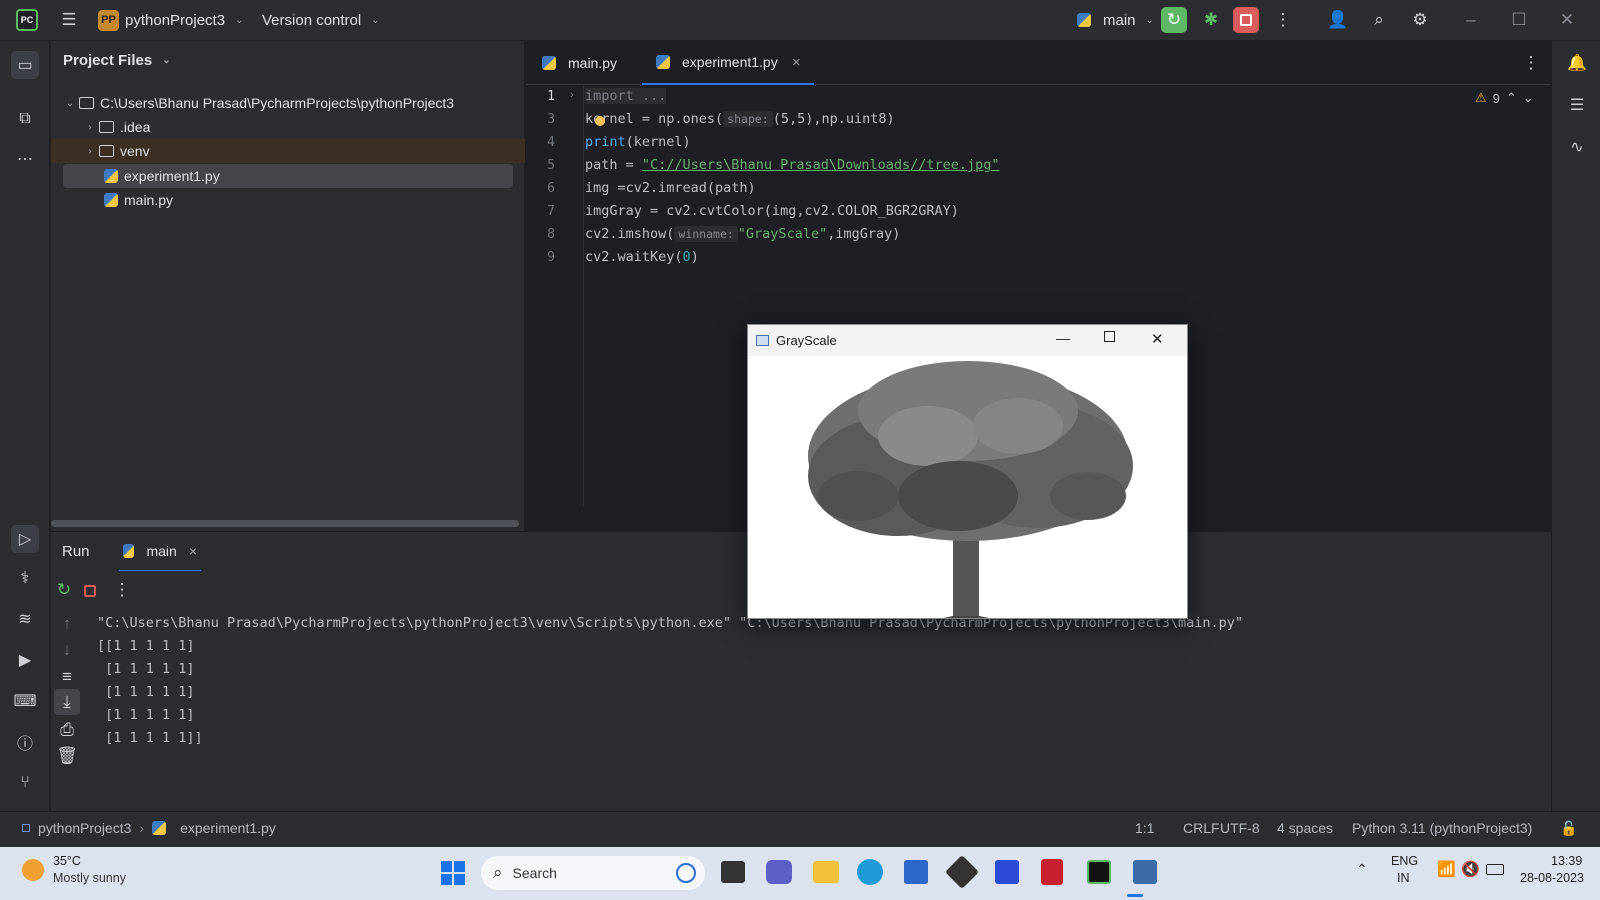  I want to click on tree-item-main: main.py, so click(288, 200).